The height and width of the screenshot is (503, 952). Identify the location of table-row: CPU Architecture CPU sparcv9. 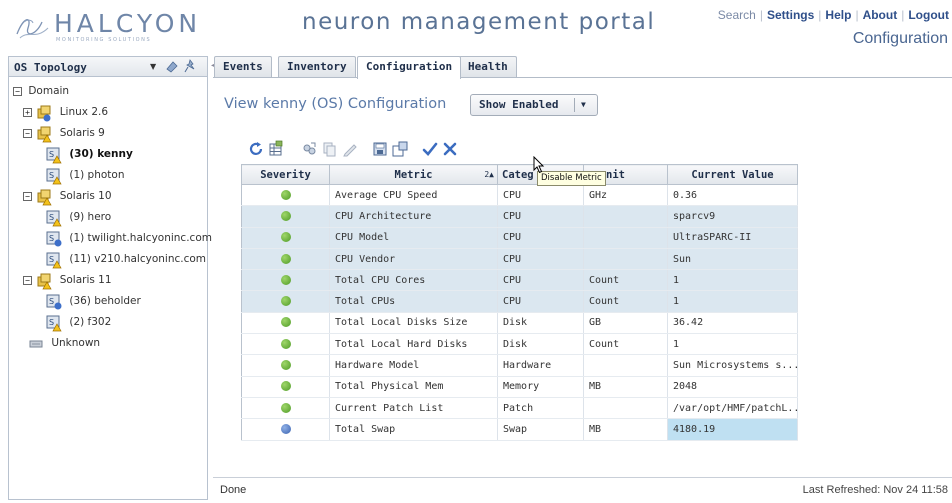
(519, 216).